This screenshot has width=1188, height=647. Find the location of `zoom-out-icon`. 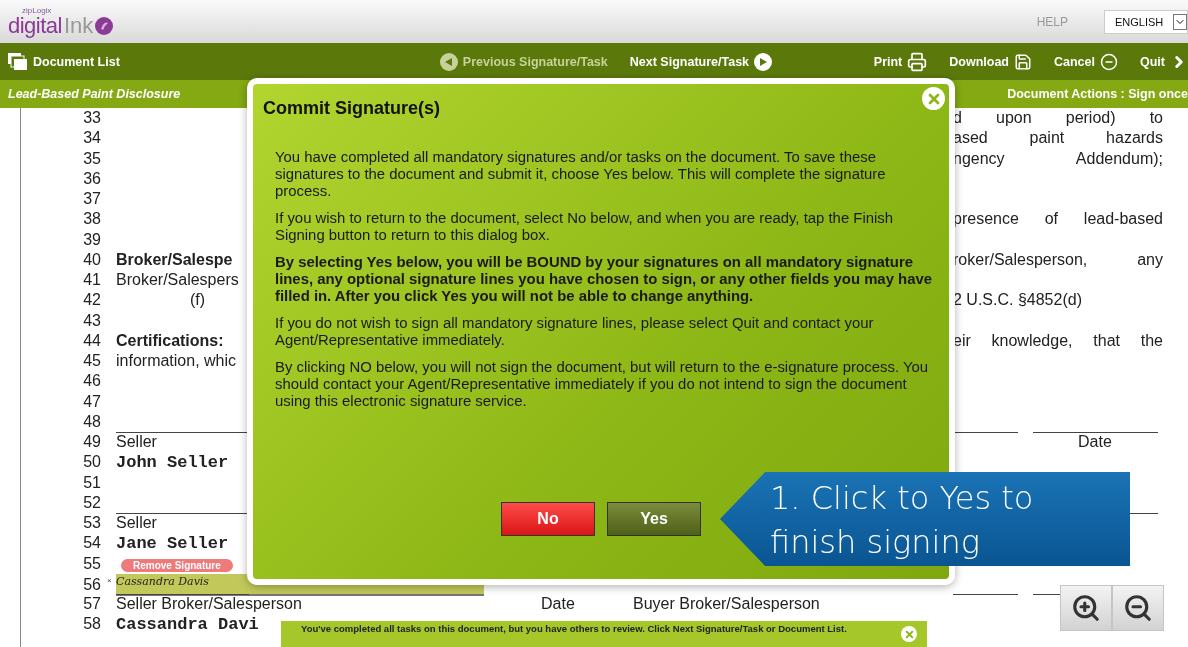

zoom-out-icon is located at coordinates (1138, 608).